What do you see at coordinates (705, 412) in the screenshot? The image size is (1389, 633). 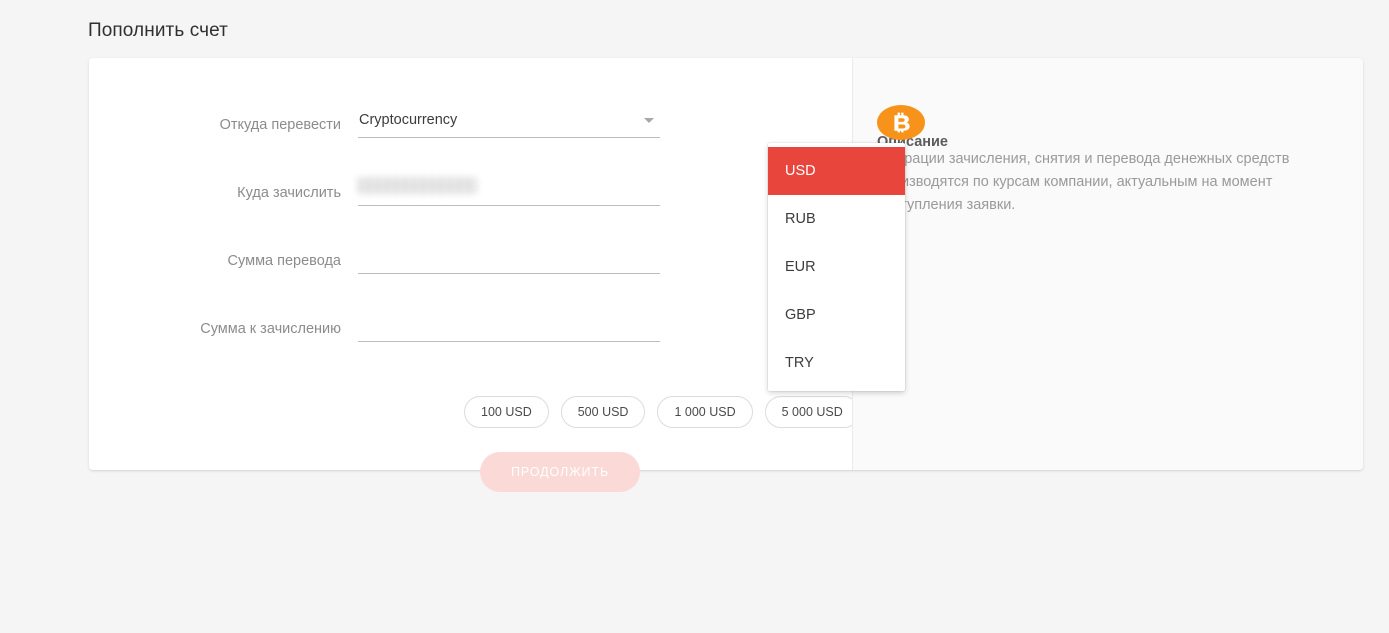 I see `quick-amount-chip: 1 000 USD` at bounding box center [705, 412].